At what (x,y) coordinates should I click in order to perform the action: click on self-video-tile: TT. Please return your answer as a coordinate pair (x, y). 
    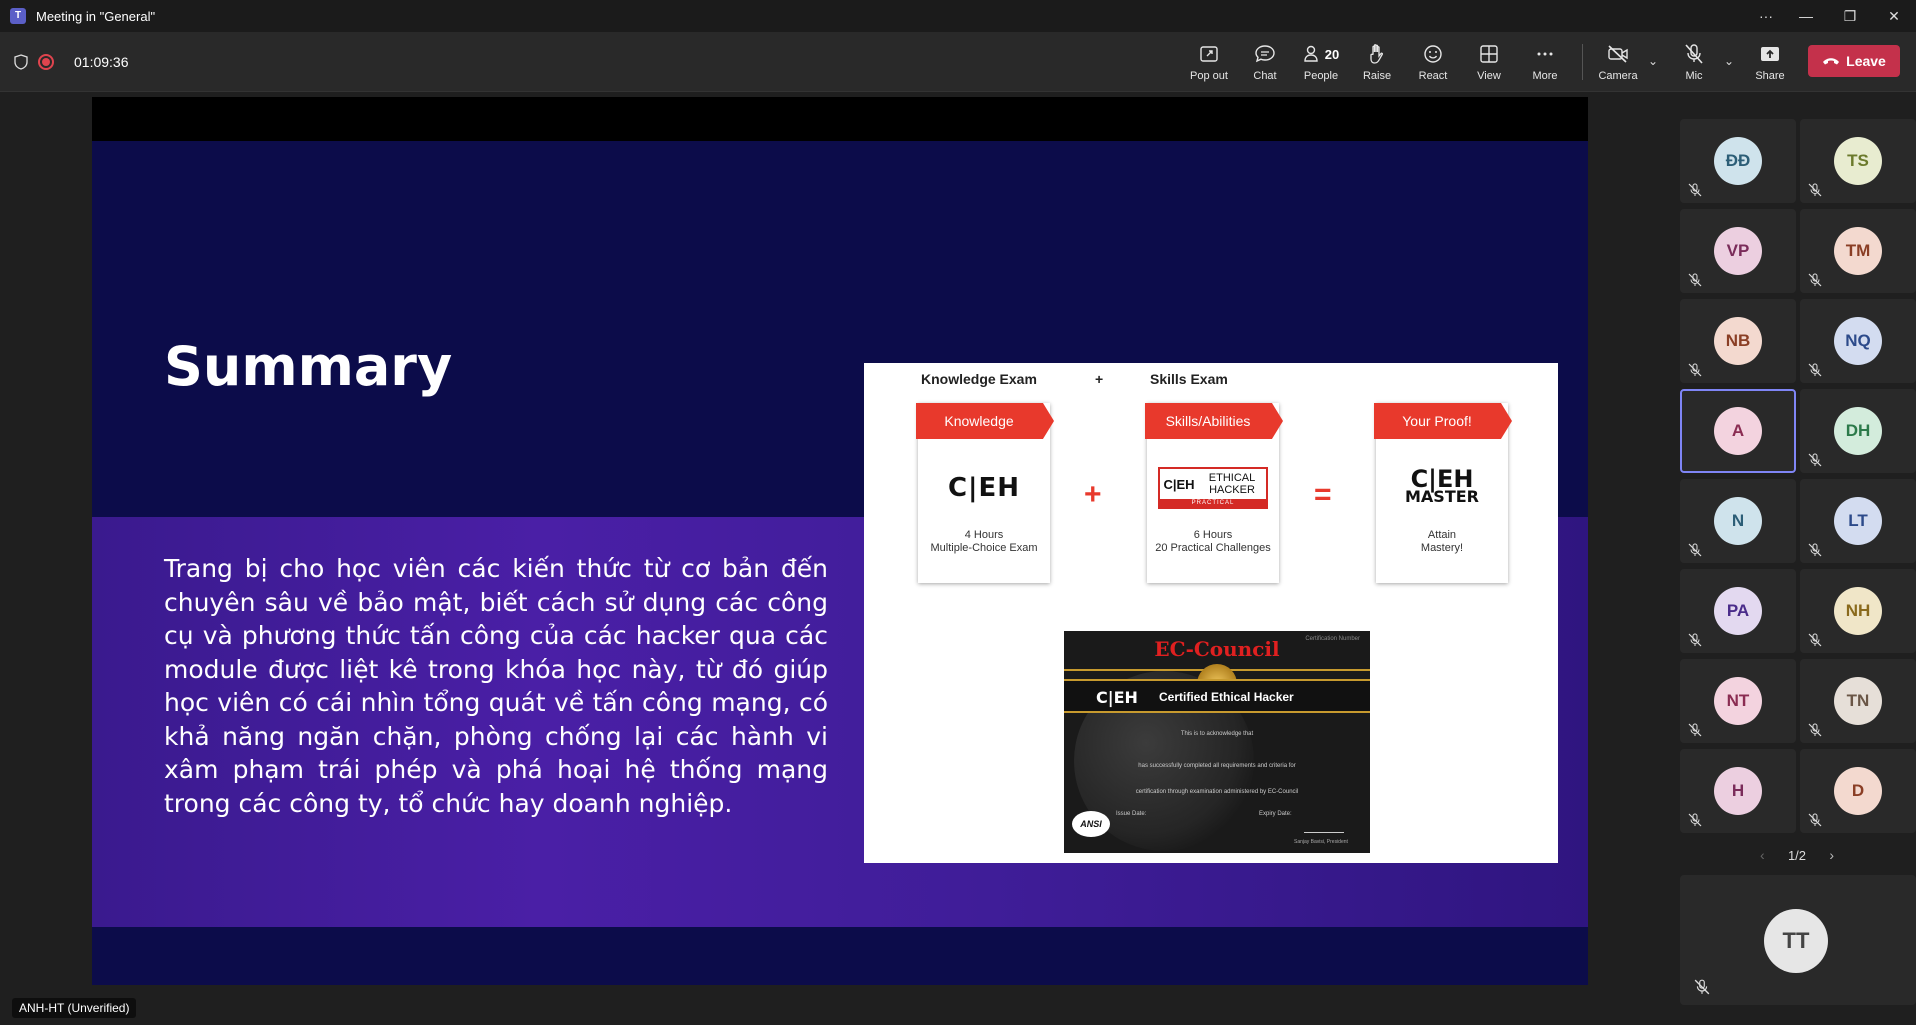
    Looking at the image, I should click on (1798, 940).